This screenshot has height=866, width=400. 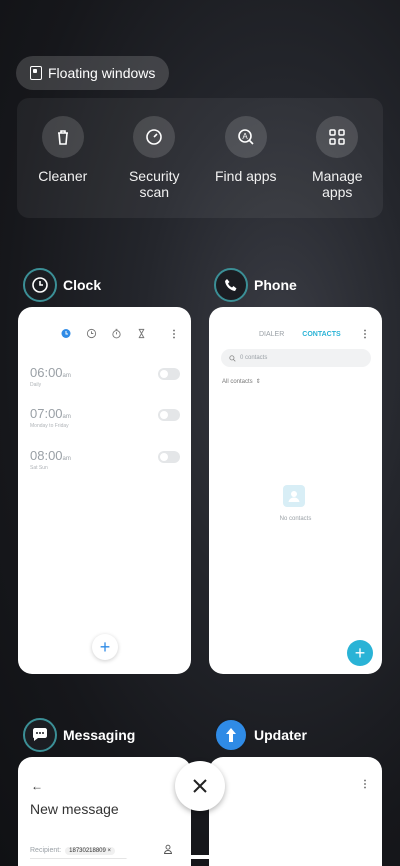 What do you see at coordinates (275, 285) in the screenshot?
I see `phone-app-name: Phone` at bounding box center [275, 285].